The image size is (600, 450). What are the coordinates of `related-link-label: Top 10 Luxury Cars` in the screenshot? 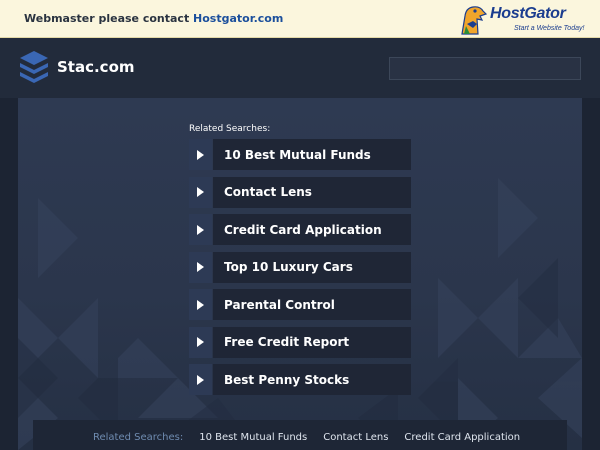 It's located at (312, 267).